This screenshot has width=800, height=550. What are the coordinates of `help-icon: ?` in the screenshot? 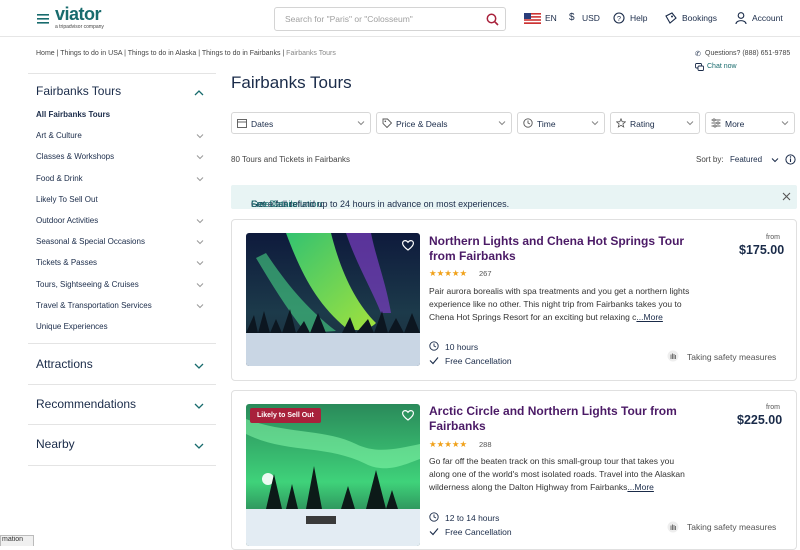 It's located at (619, 18).